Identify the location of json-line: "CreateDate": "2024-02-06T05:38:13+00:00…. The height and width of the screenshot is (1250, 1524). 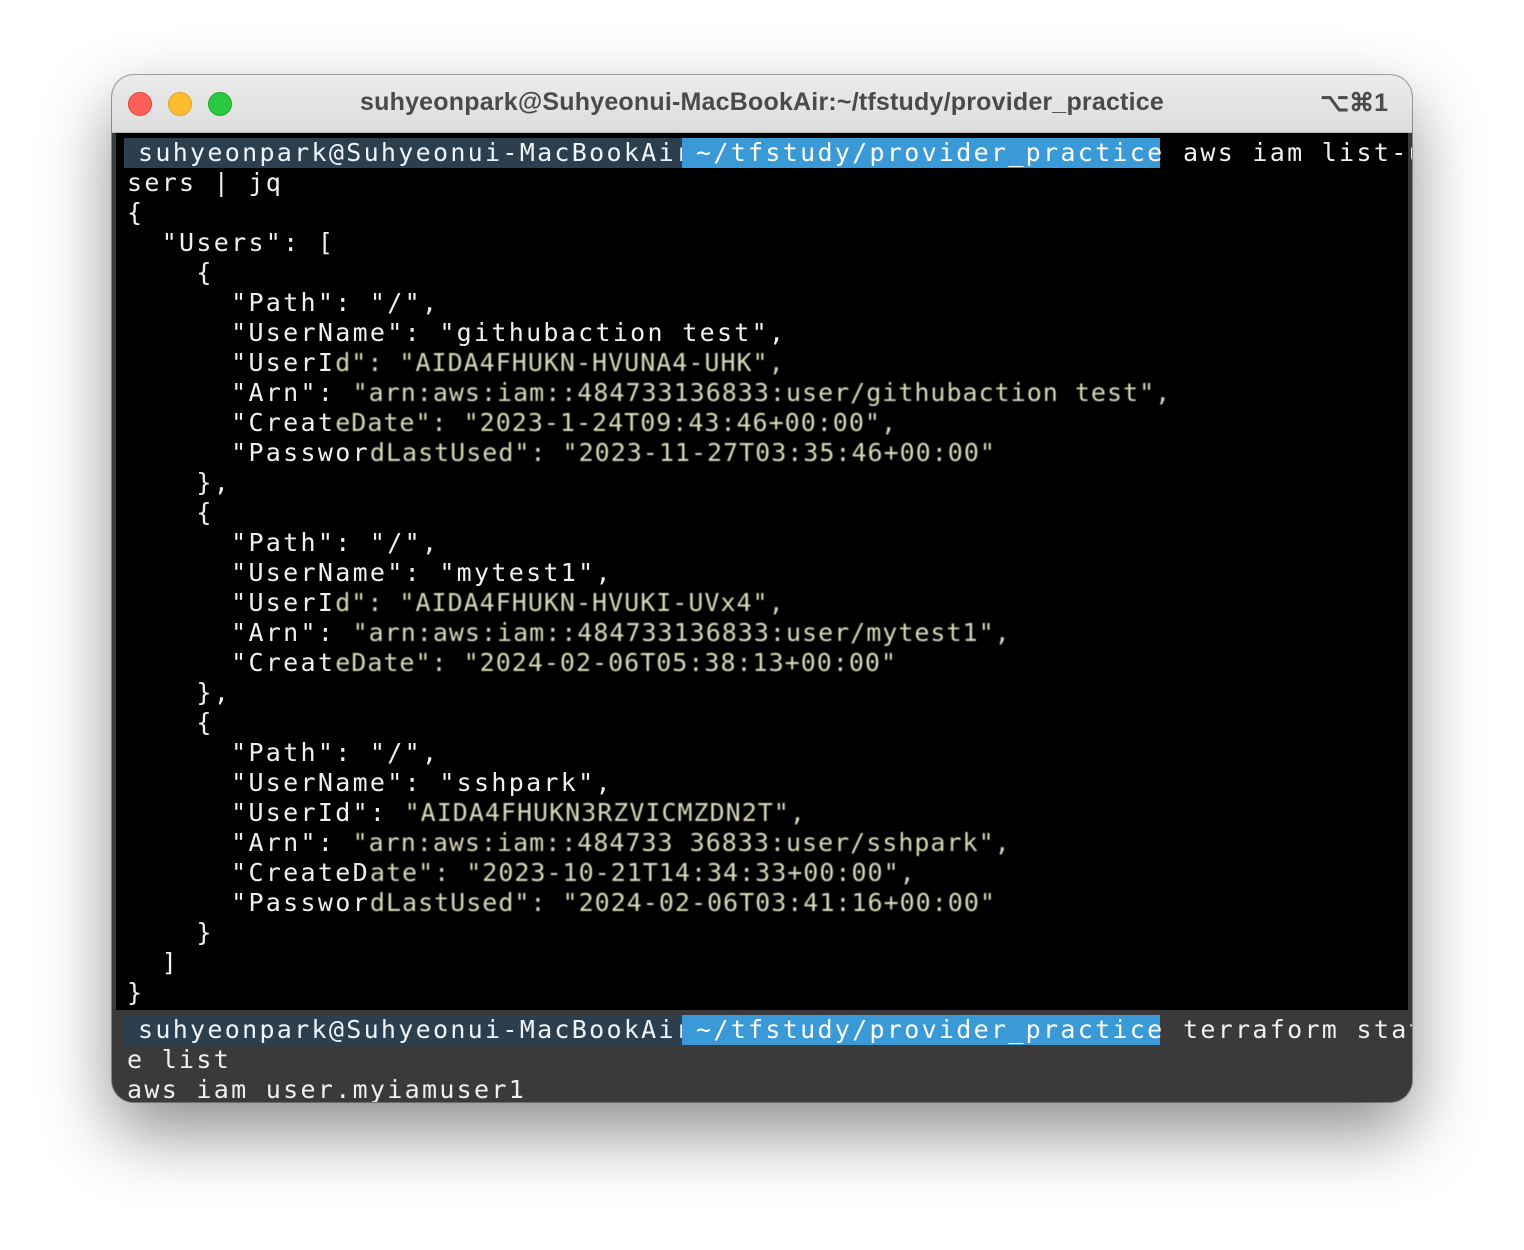
(512, 662).